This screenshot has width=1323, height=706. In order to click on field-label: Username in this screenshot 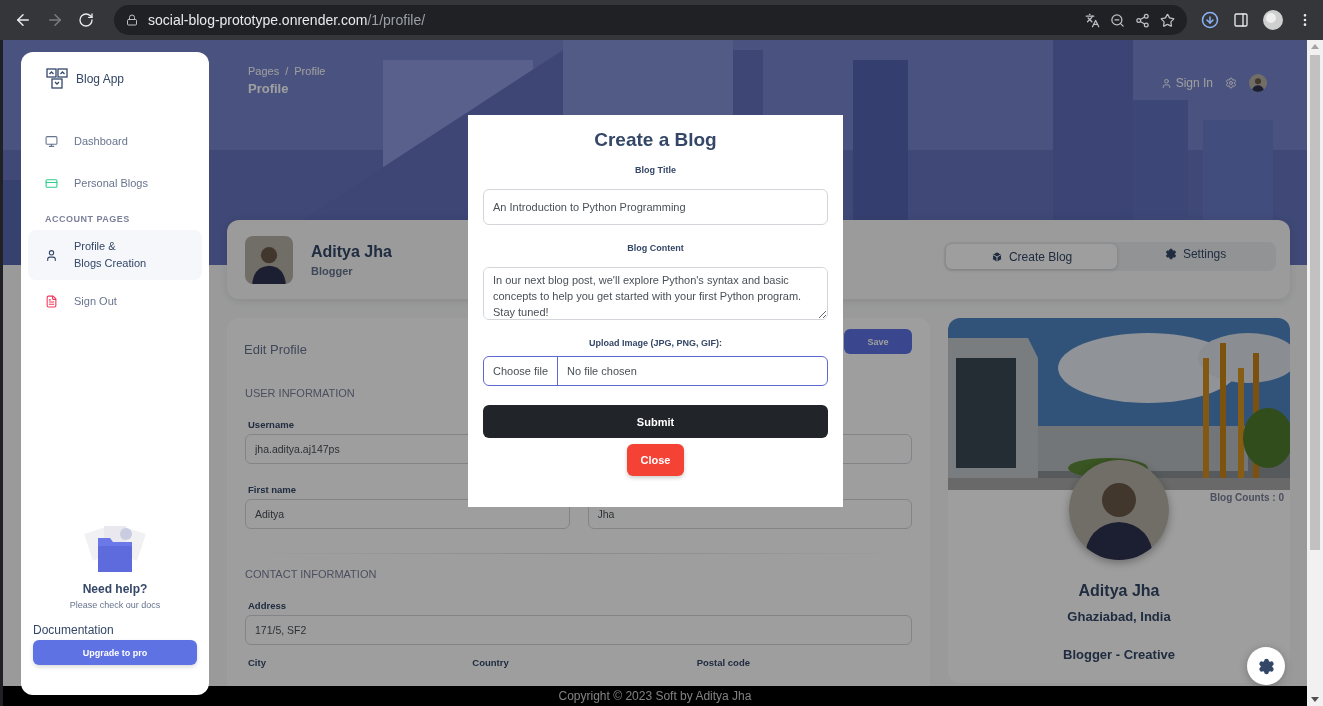, I will do `click(271, 424)`.